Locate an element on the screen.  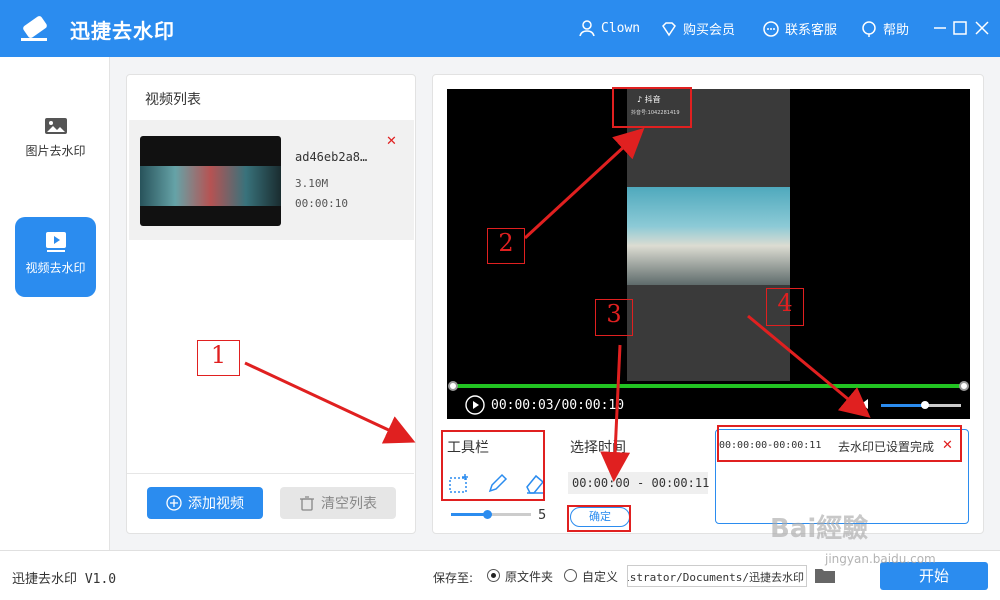
radio-custom-folder is located at coordinates (570, 575).